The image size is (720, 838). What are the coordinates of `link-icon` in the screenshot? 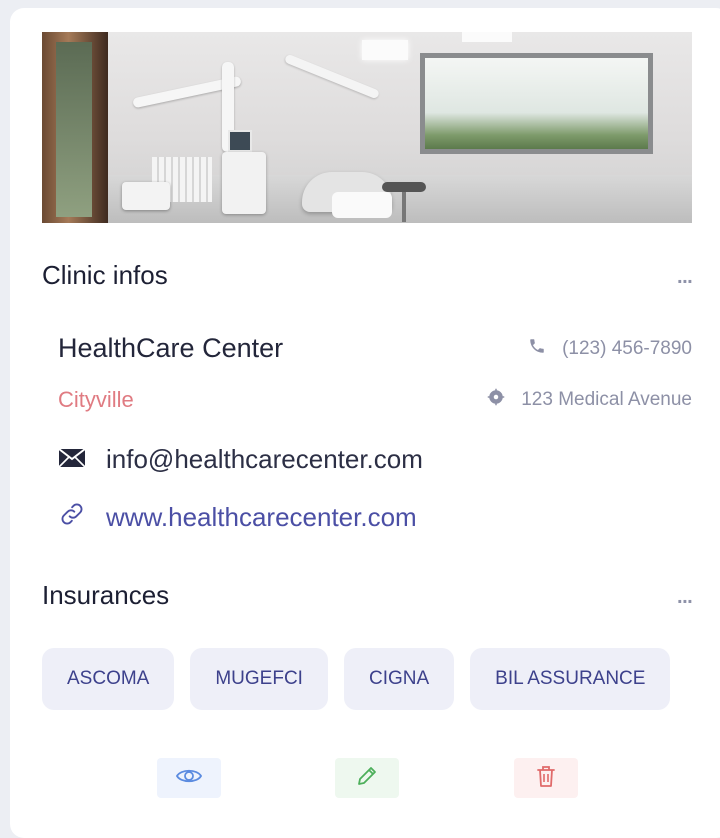 It's located at (72, 517).